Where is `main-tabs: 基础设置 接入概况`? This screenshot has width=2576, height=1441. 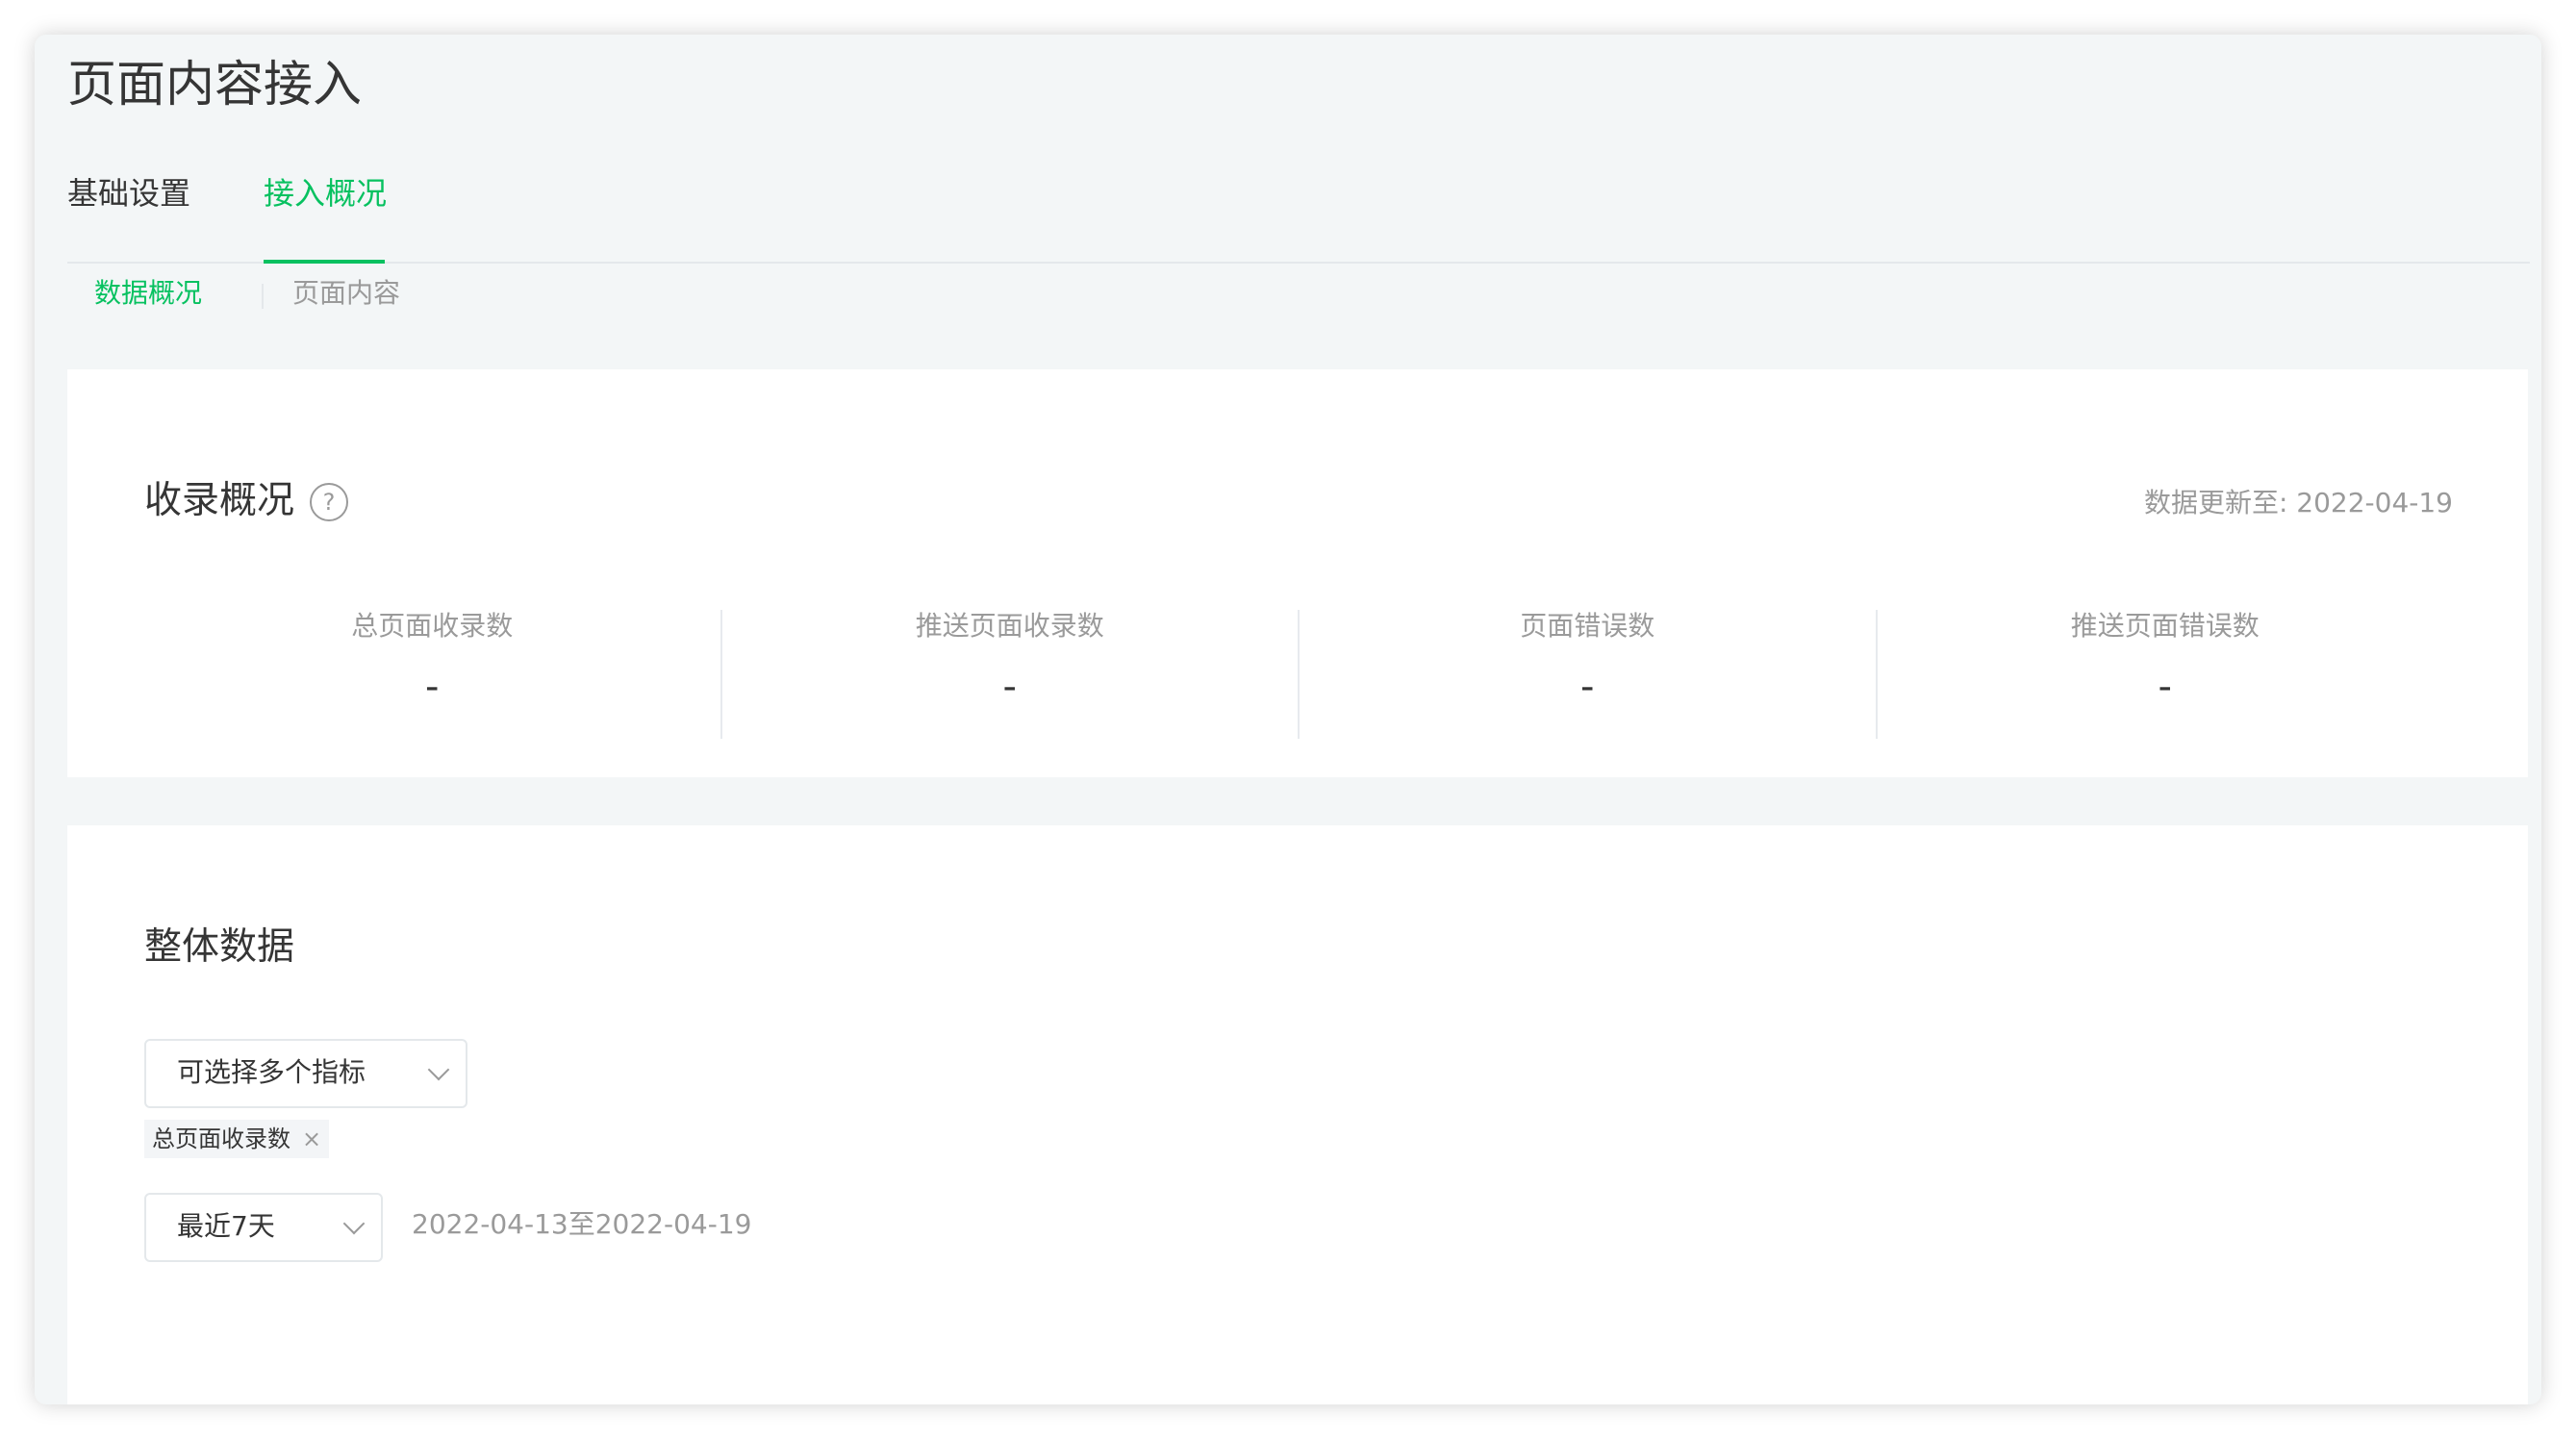
main-tabs: 基础设置 接入概况 is located at coordinates (1298, 214).